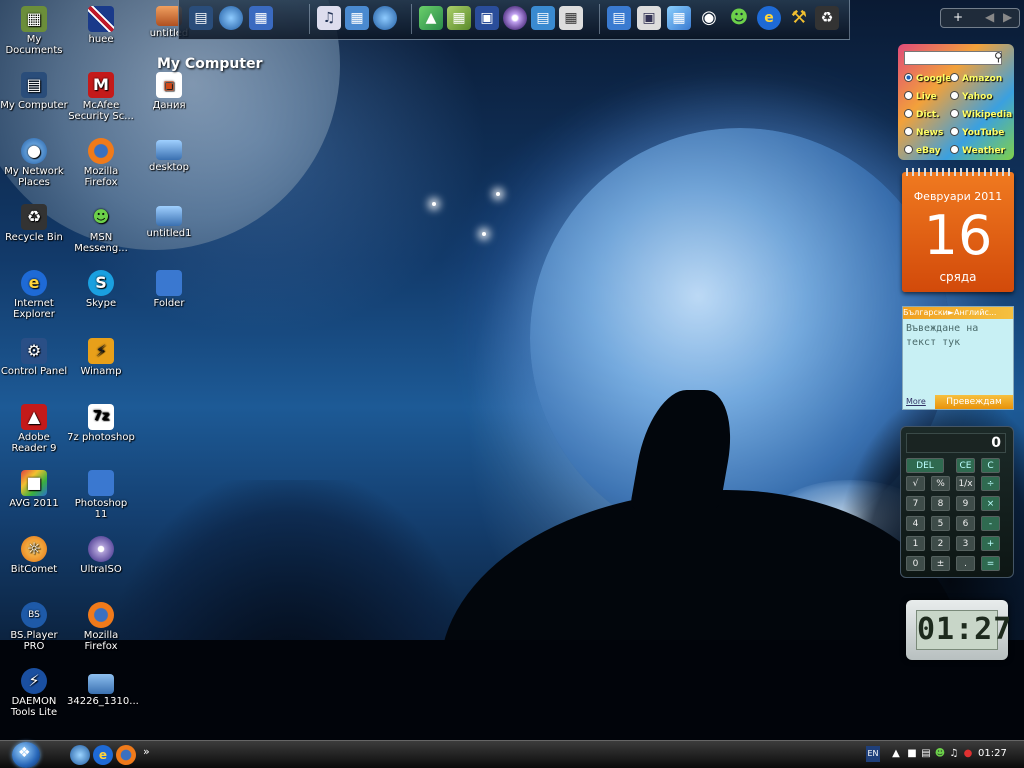  What do you see at coordinates (34, 357) in the screenshot?
I see `desktop-icon-control-panel: ⚙ Control Panel` at bounding box center [34, 357].